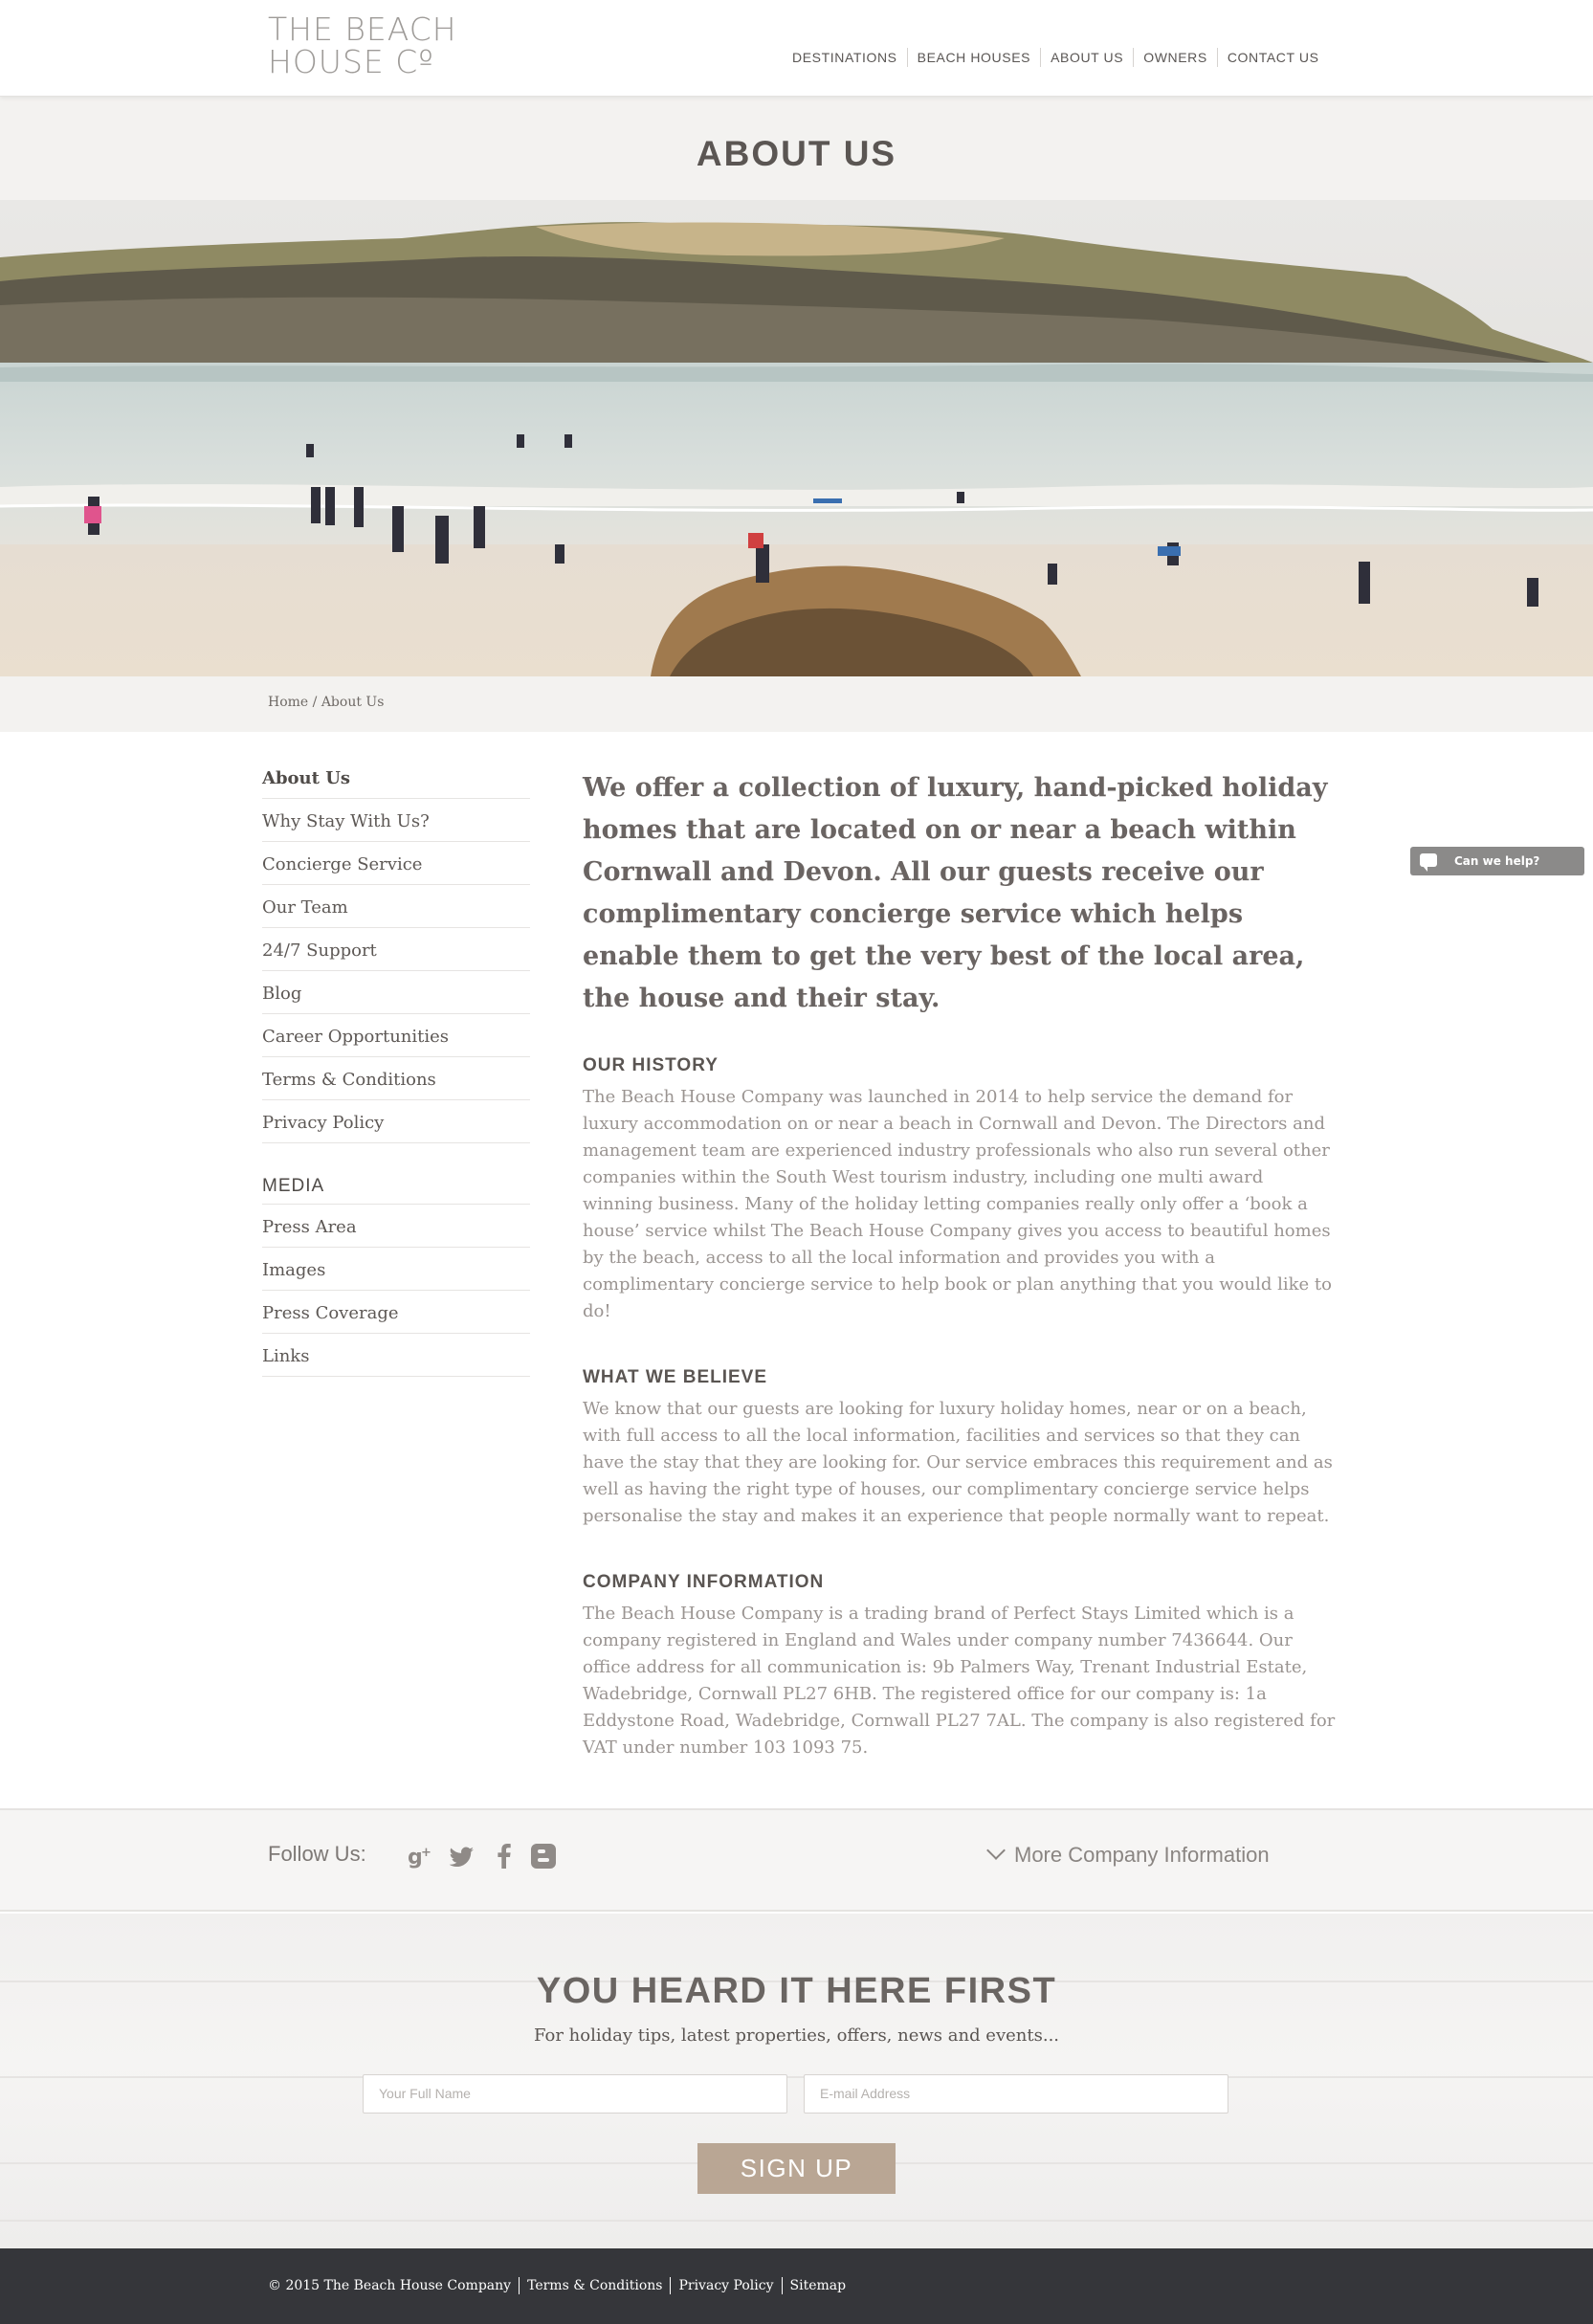  I want to click on sidebar-item-concierge-service: Concierge Service, so click(396, 863).